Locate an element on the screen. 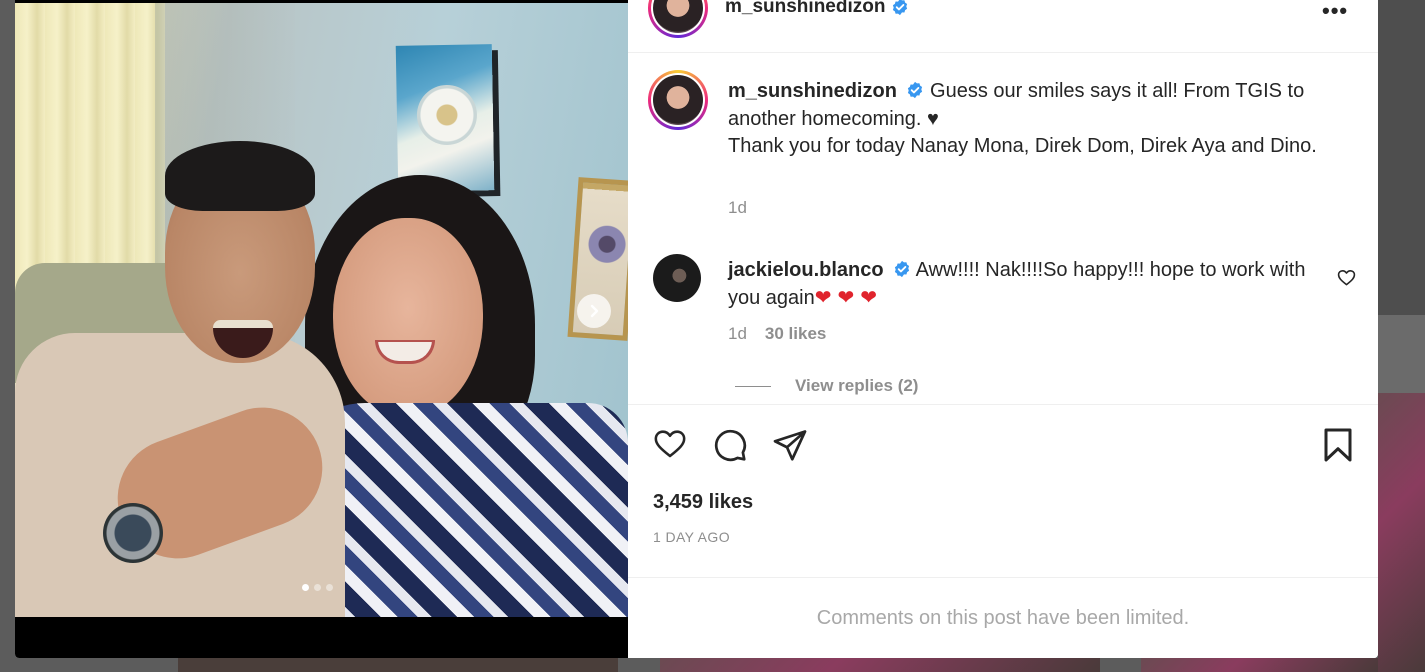 The width and height of the screenshot is (1425, 672). heart-emojis: ❤❤❤ is located at coordinates (849, 298).